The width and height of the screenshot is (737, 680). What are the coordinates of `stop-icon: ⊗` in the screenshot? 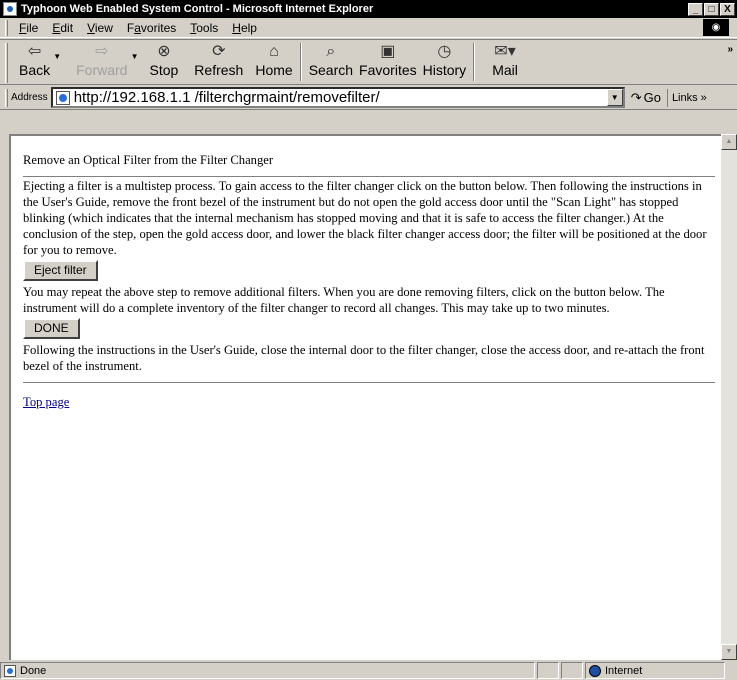 It's located at (164, 51).